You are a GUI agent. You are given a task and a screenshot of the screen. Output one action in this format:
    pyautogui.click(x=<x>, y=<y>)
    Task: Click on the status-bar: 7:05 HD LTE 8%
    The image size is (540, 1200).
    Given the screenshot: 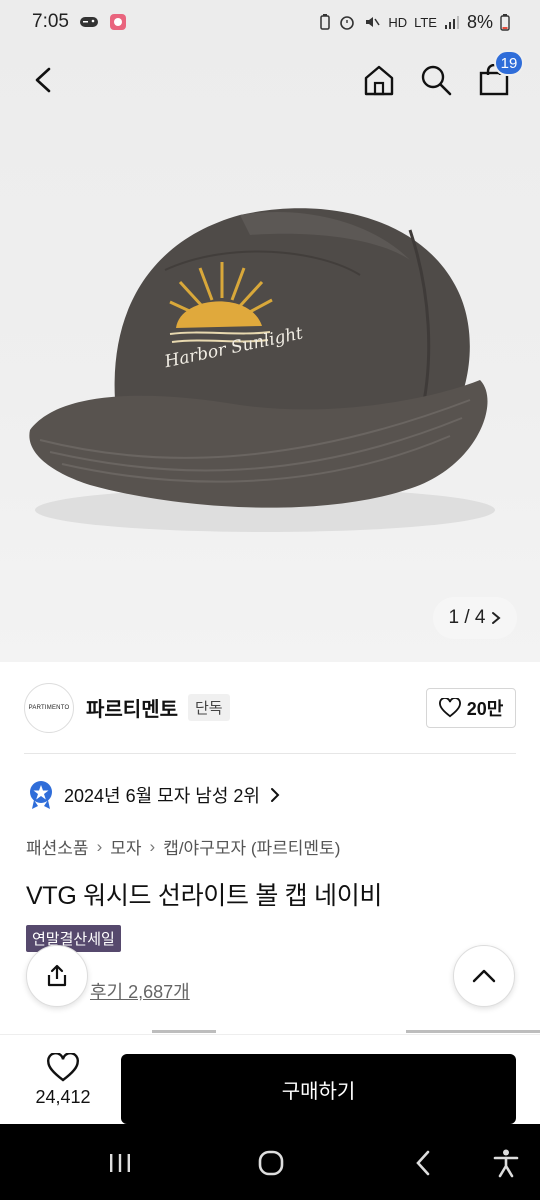 What is the action you would take?
    pyautogui.click(x=270, y=22)
    